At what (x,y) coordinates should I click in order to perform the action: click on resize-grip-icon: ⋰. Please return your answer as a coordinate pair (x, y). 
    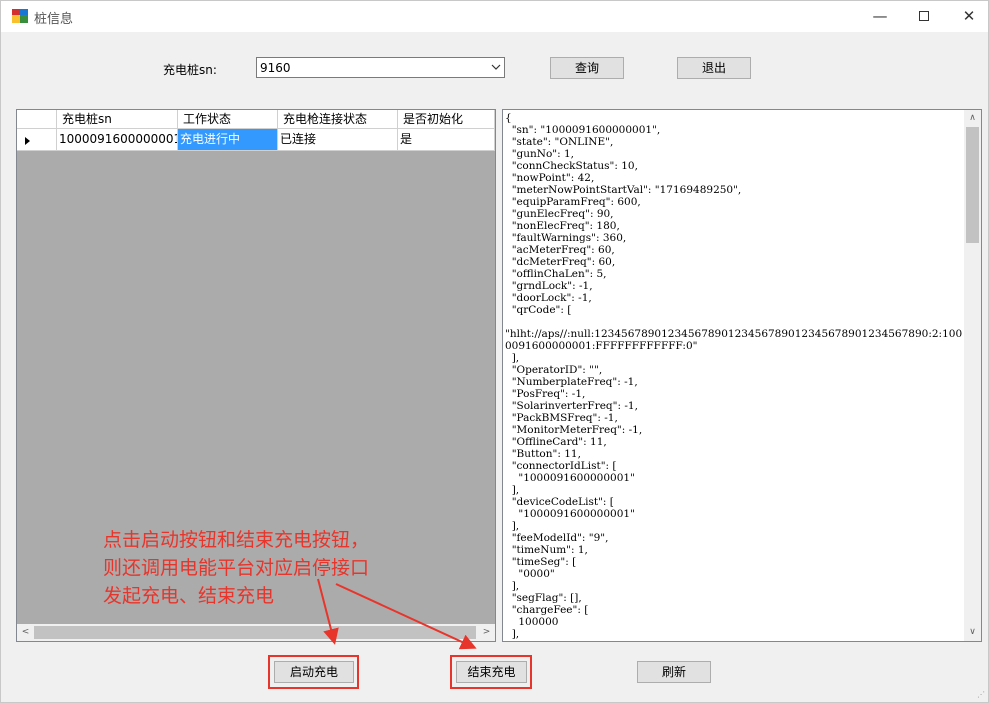
    Looking at the image, I should click on (981, 694).